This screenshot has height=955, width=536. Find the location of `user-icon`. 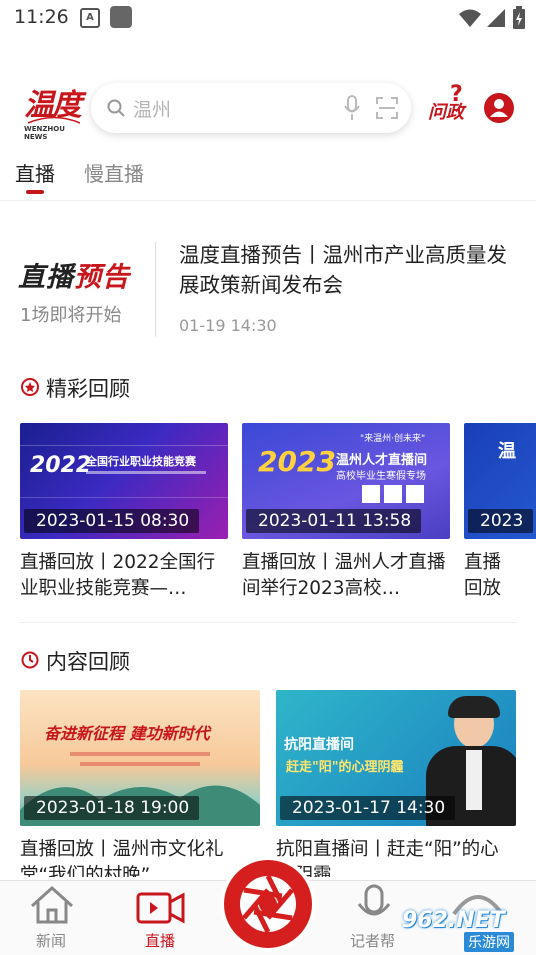

user-icon is located at coordinates (499, 108).